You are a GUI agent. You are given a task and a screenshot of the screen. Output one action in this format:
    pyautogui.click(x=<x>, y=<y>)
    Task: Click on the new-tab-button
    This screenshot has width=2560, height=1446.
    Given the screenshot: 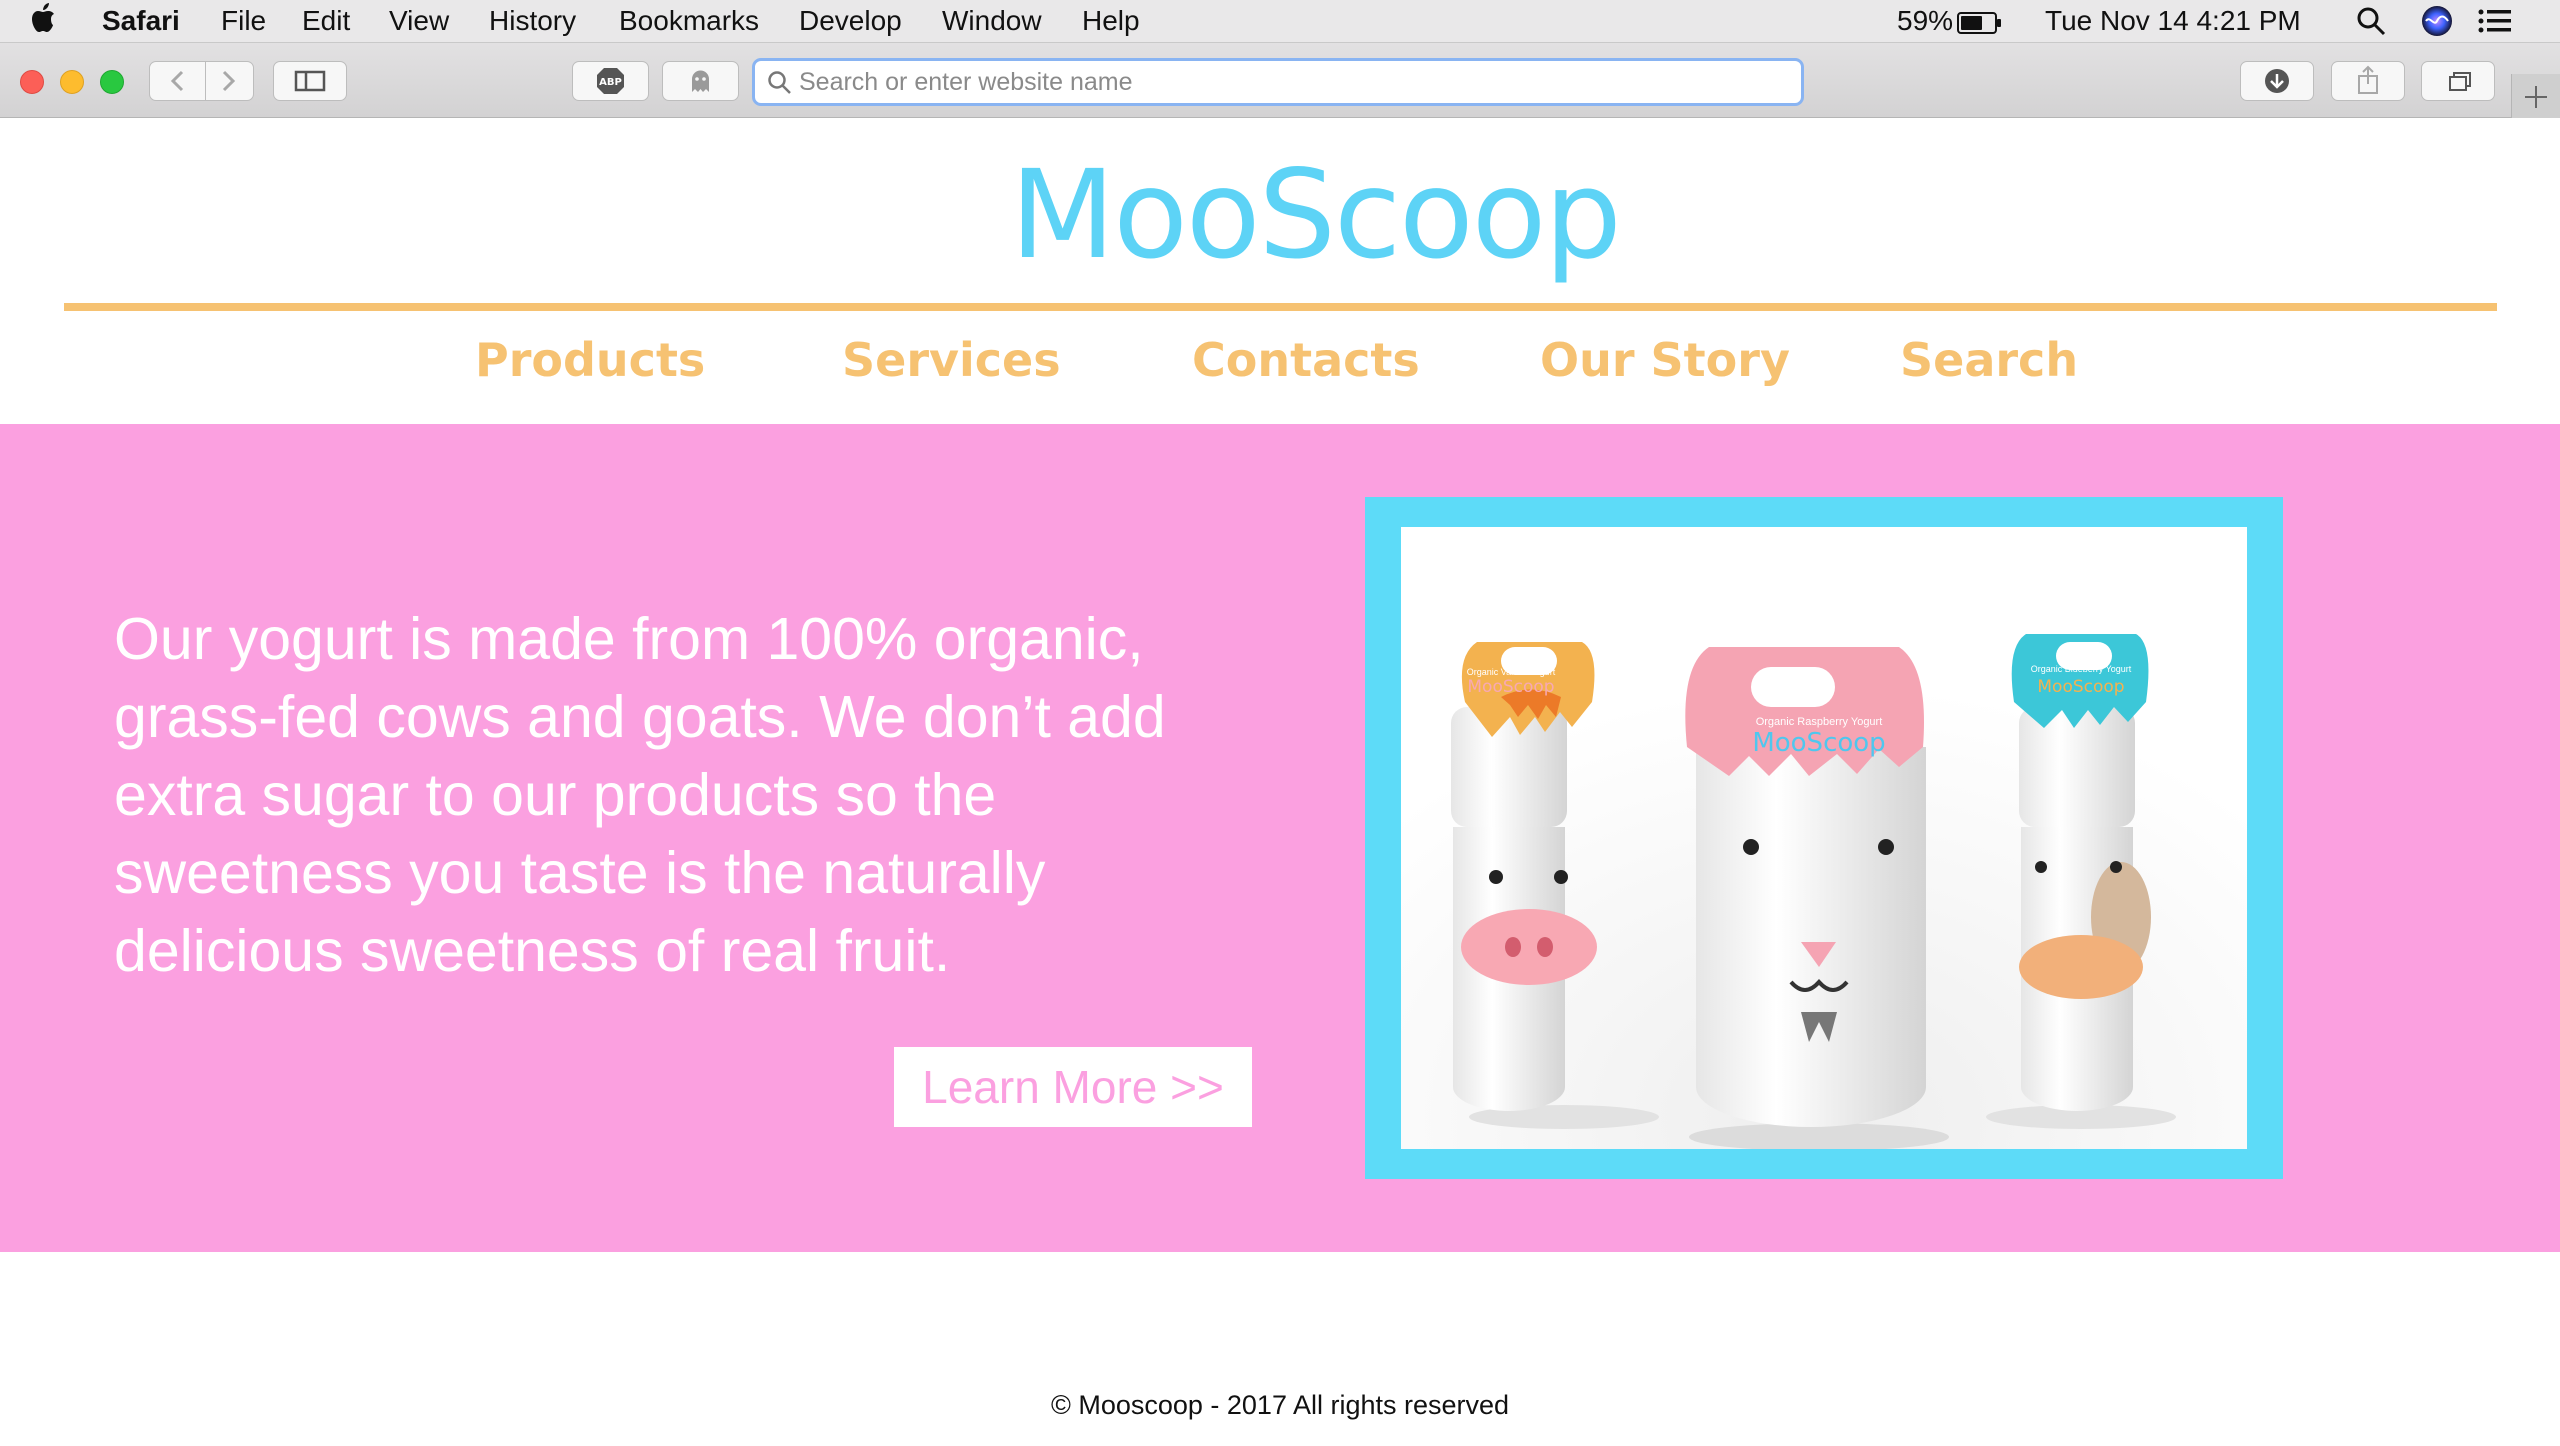 What is the action you would take?
    pyautogui.click(x=2535, y=96)
    